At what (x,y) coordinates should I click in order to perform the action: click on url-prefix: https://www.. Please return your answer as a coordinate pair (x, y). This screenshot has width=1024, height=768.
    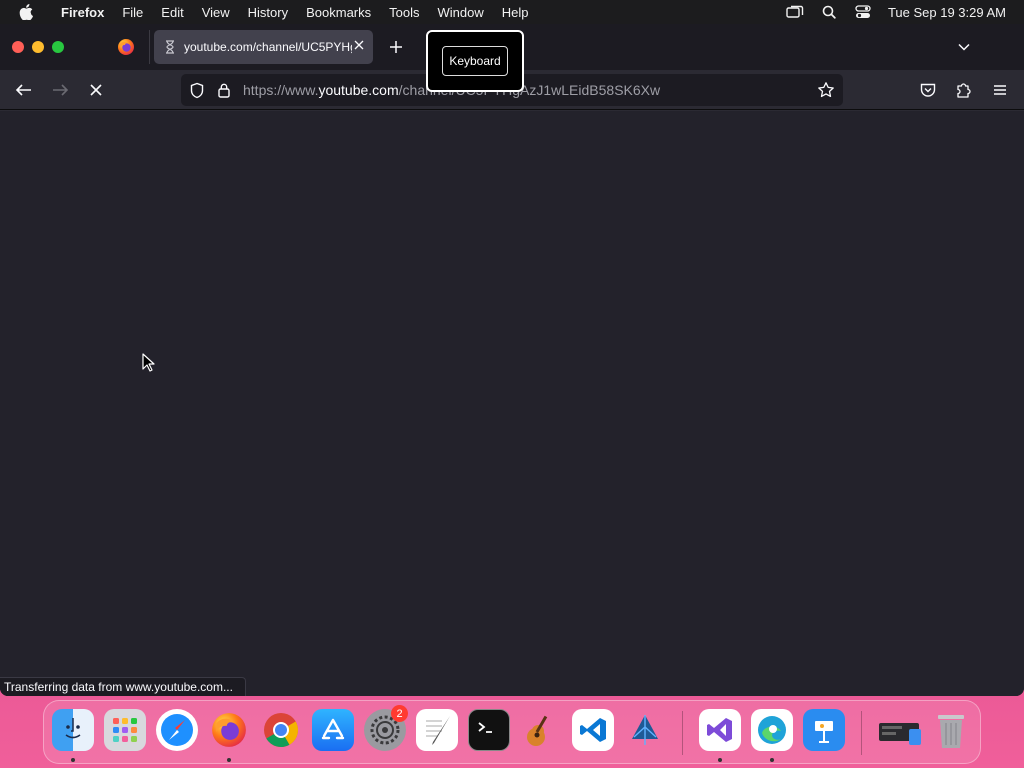
    Looking at the image, I should click on (281, 90).